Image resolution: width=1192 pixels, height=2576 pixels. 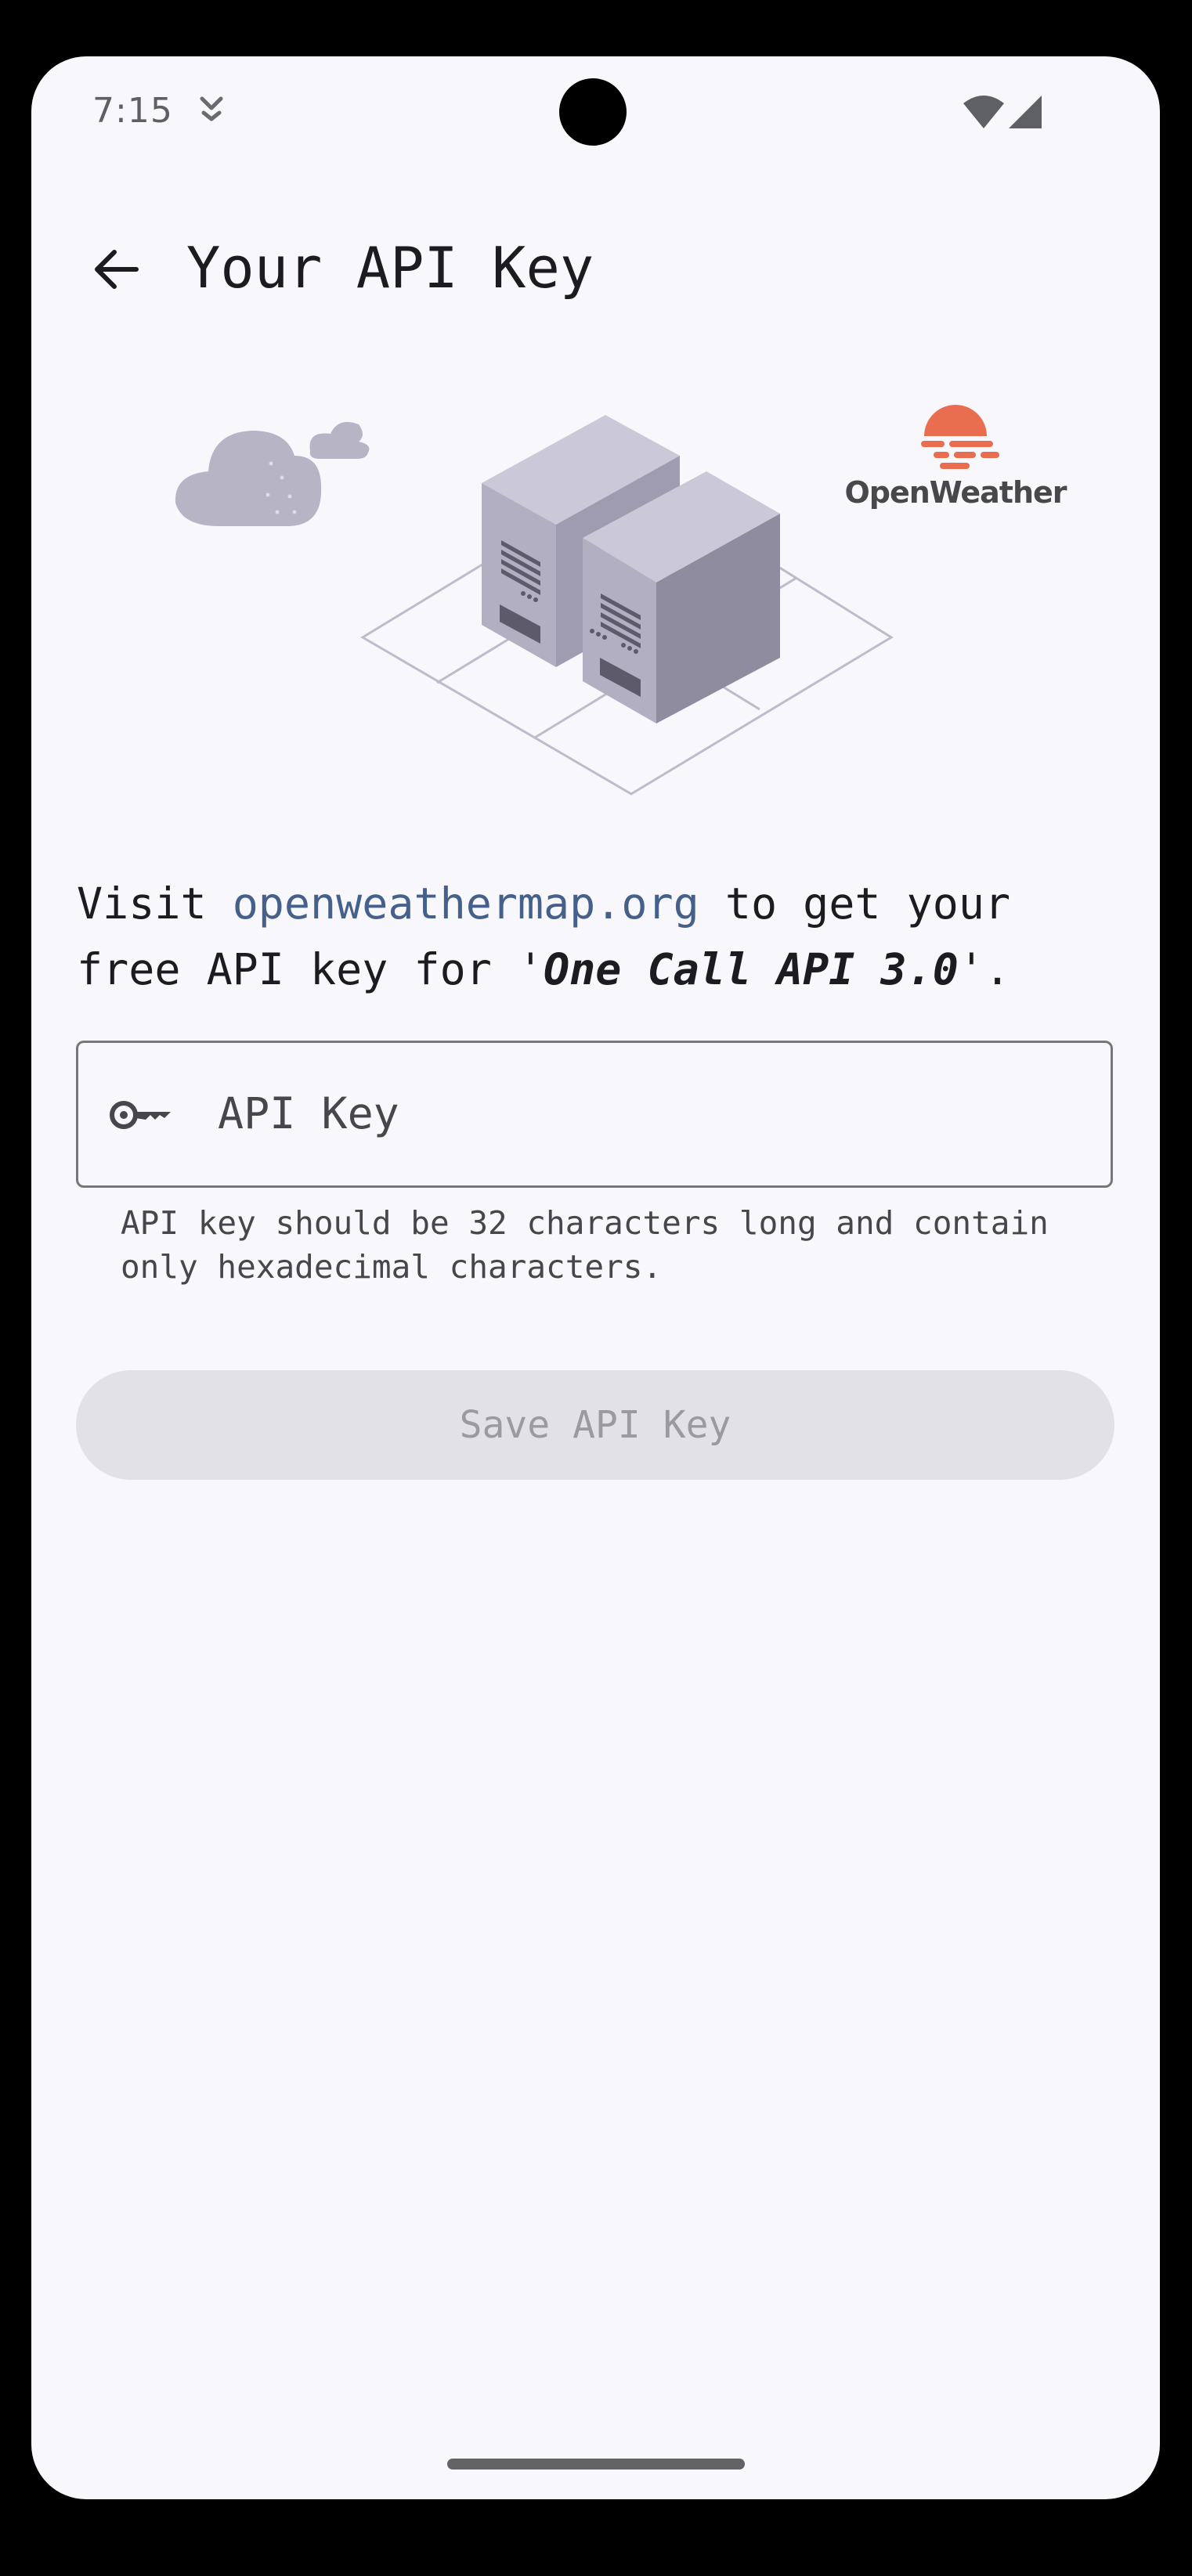 I want to click on intro-suffix: '., so click(x=984, y=969).